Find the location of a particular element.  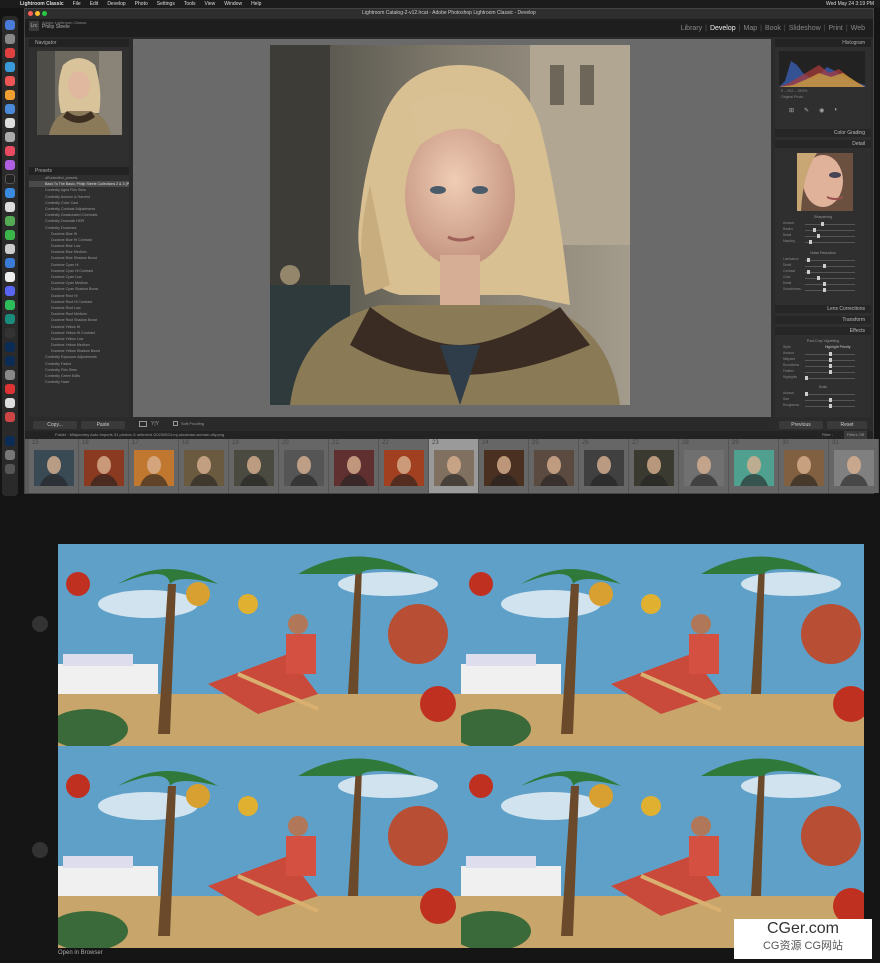

filmstrip-cell: 23 is located at coordinates (454, 466).